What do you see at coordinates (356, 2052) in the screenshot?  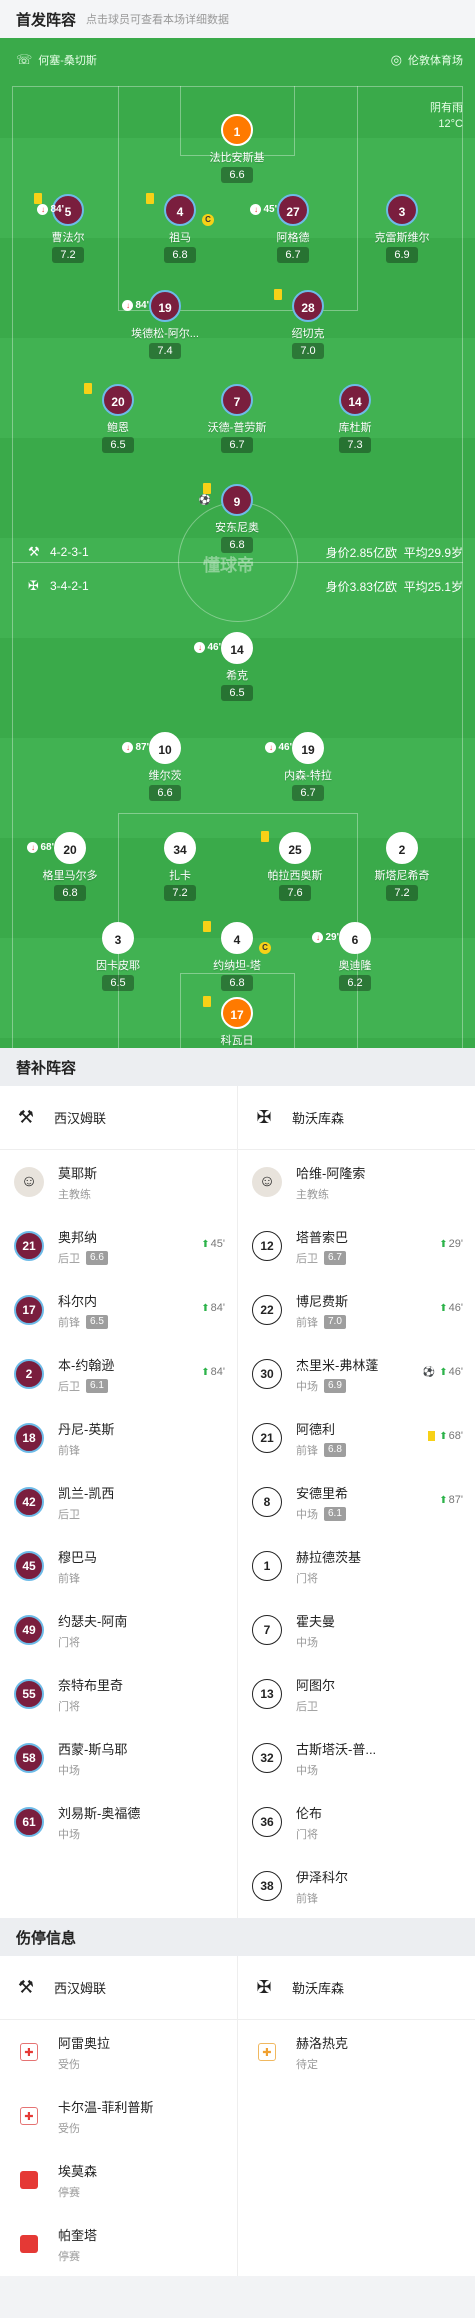 I see `injury-row: ✚ 赫洛热克 待定` at bounding box center [356, 2052].